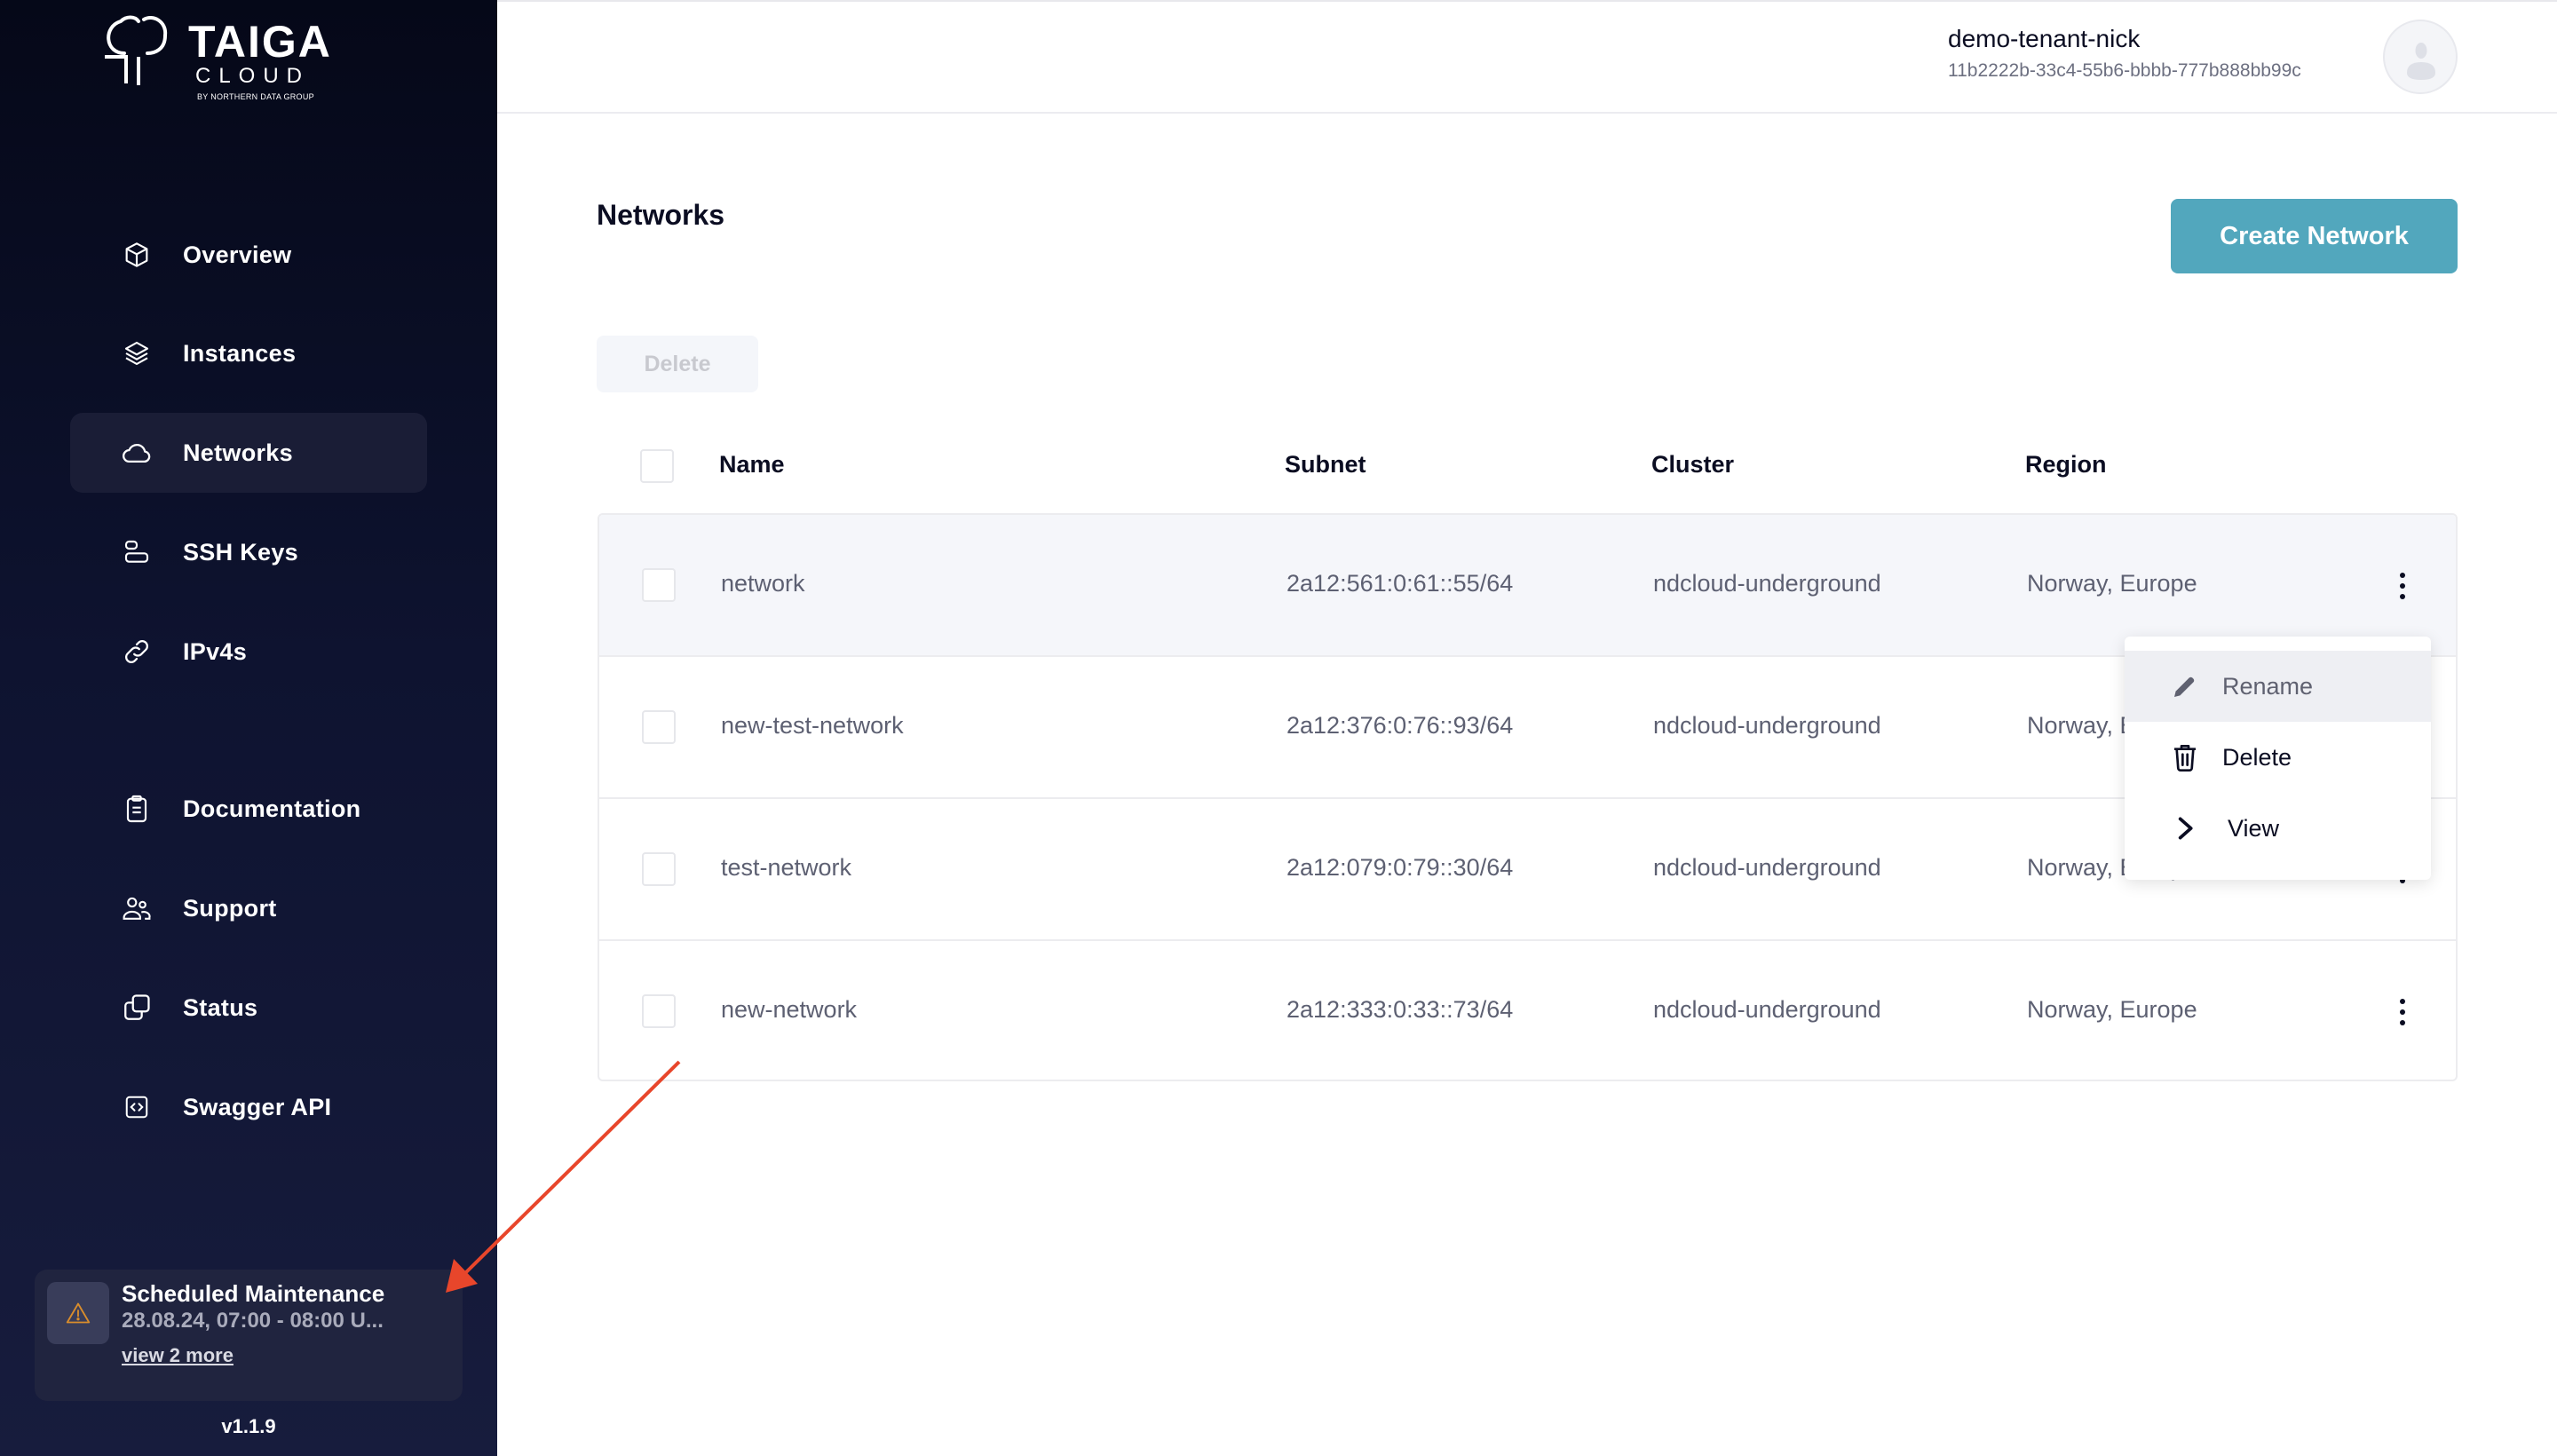 Image resolution: width=2557 pixels, height=1456 pixels. What do you see at coordinates (2185, 757) in the screenshot?
I see `trash-icon` at bounding box center [2185, 757].